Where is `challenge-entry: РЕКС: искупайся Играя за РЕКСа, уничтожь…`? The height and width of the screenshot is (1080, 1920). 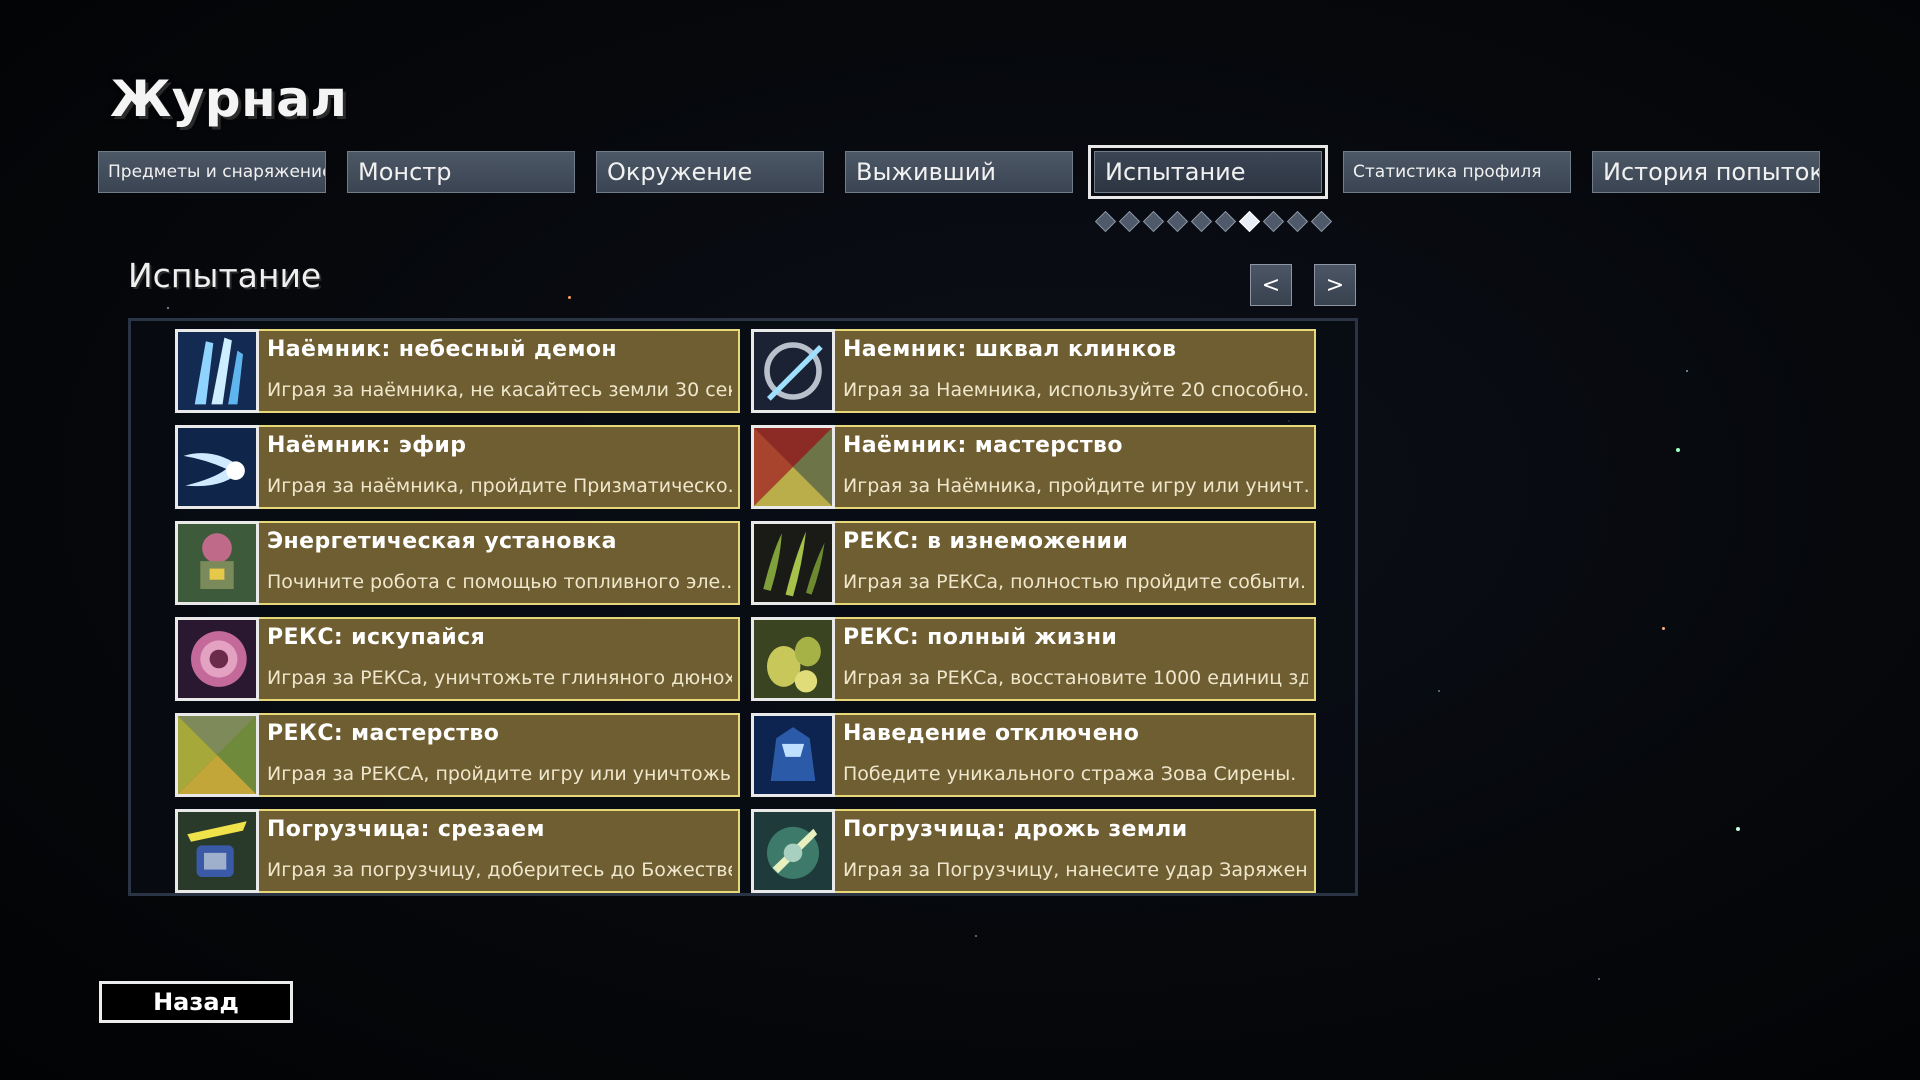
challenge-entry: РЕКС: искупайся Играя за РЕКСа, уничтожь… is located at coordinates (457, 659).